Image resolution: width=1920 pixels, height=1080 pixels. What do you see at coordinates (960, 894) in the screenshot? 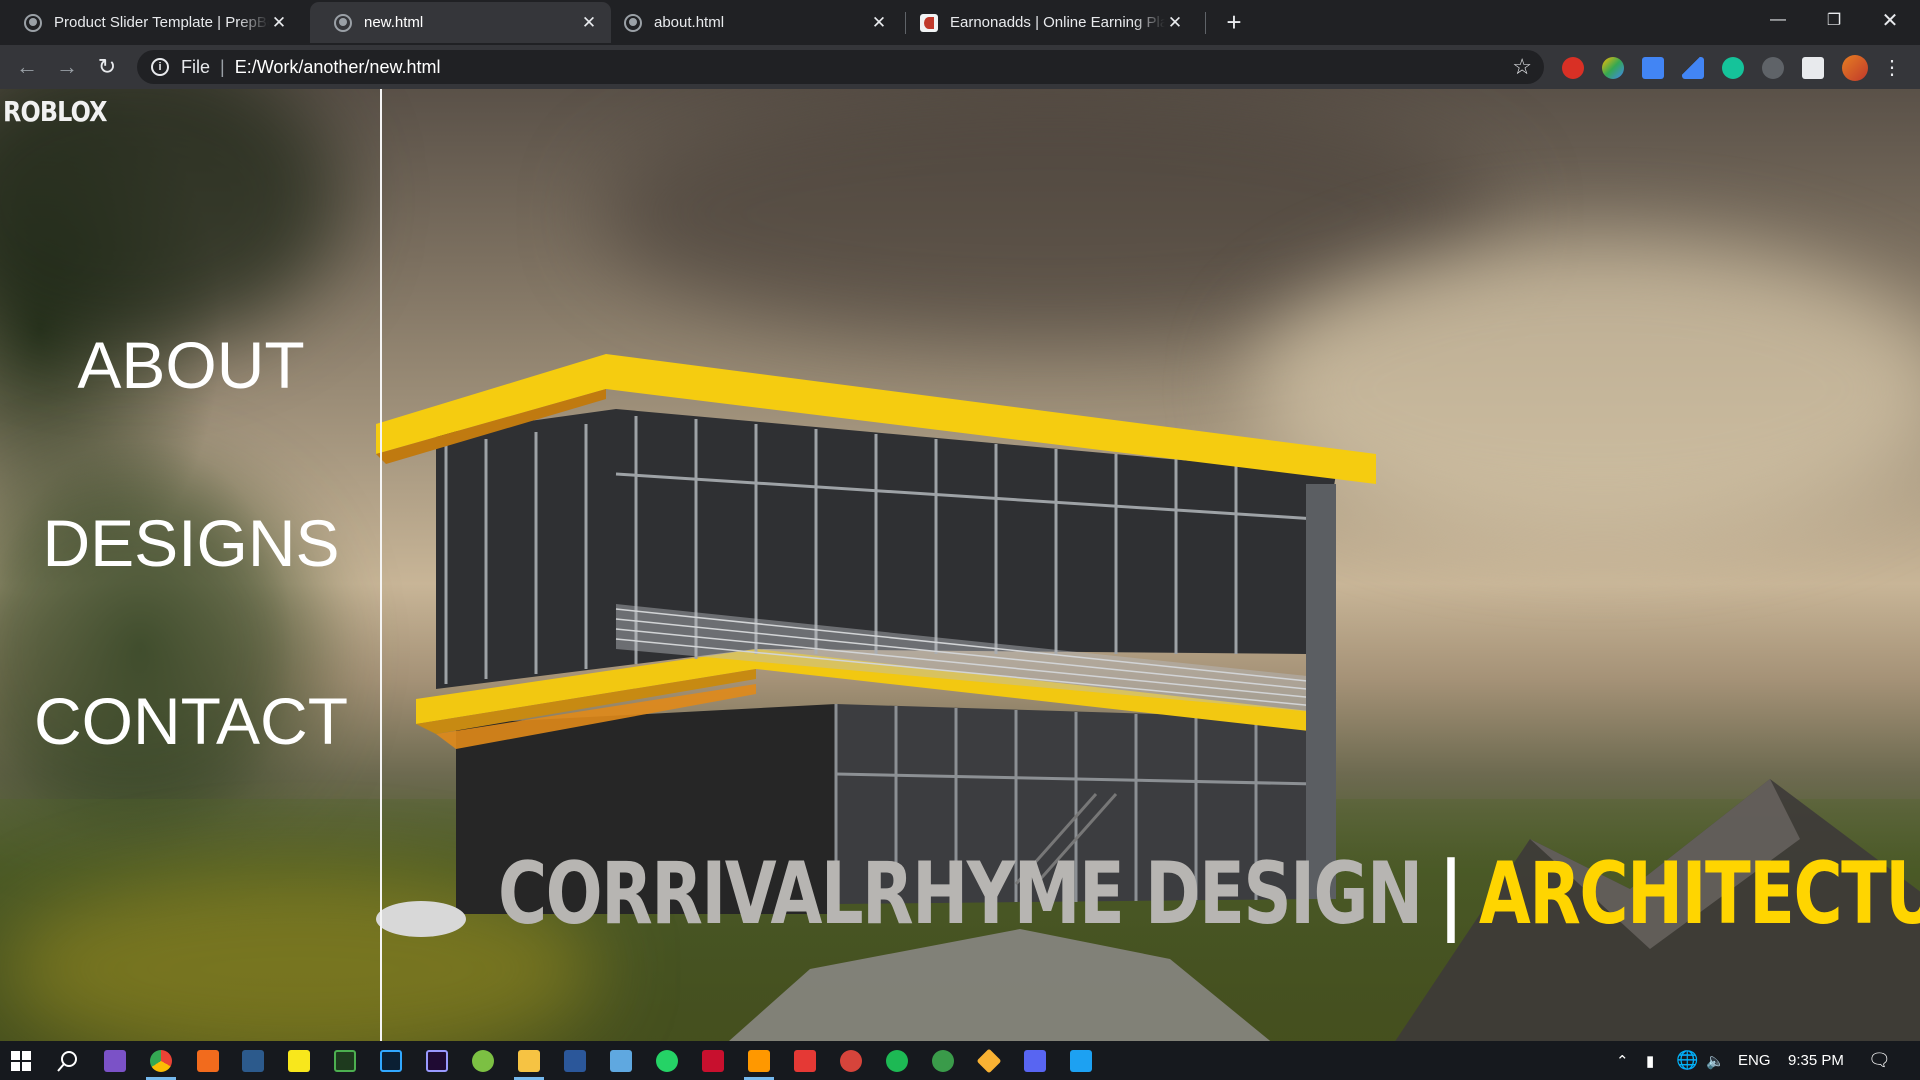
I see `headline-brand: CORRIVALRHYME DESIGN` at bounding box center [960, 894].